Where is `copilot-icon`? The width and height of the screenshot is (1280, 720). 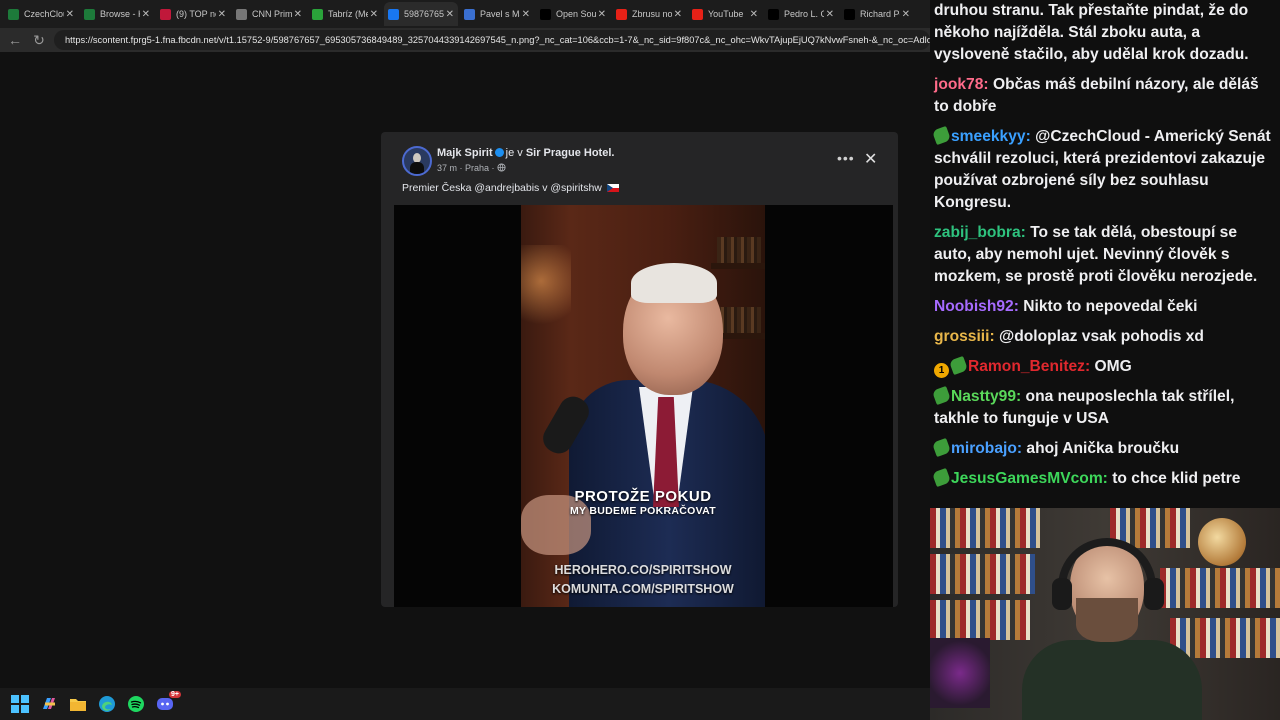
copilot-icon is located at coordinates (49, 704).